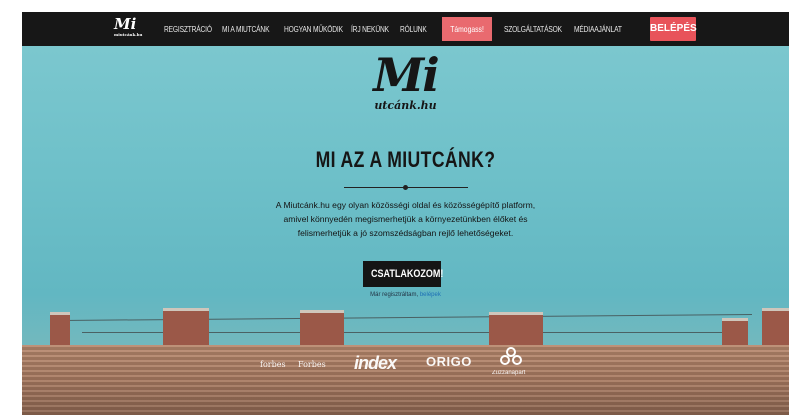 The image size is (789, 415). I want to click on nav-logo-text: Mi, so click(125, 24).